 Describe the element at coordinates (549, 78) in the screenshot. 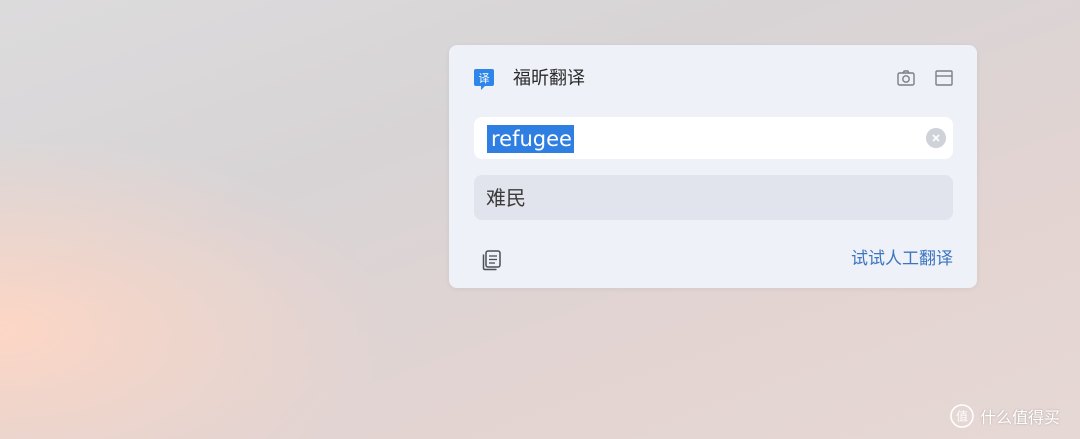

I see `app-title: 福昕翻译` at that location.